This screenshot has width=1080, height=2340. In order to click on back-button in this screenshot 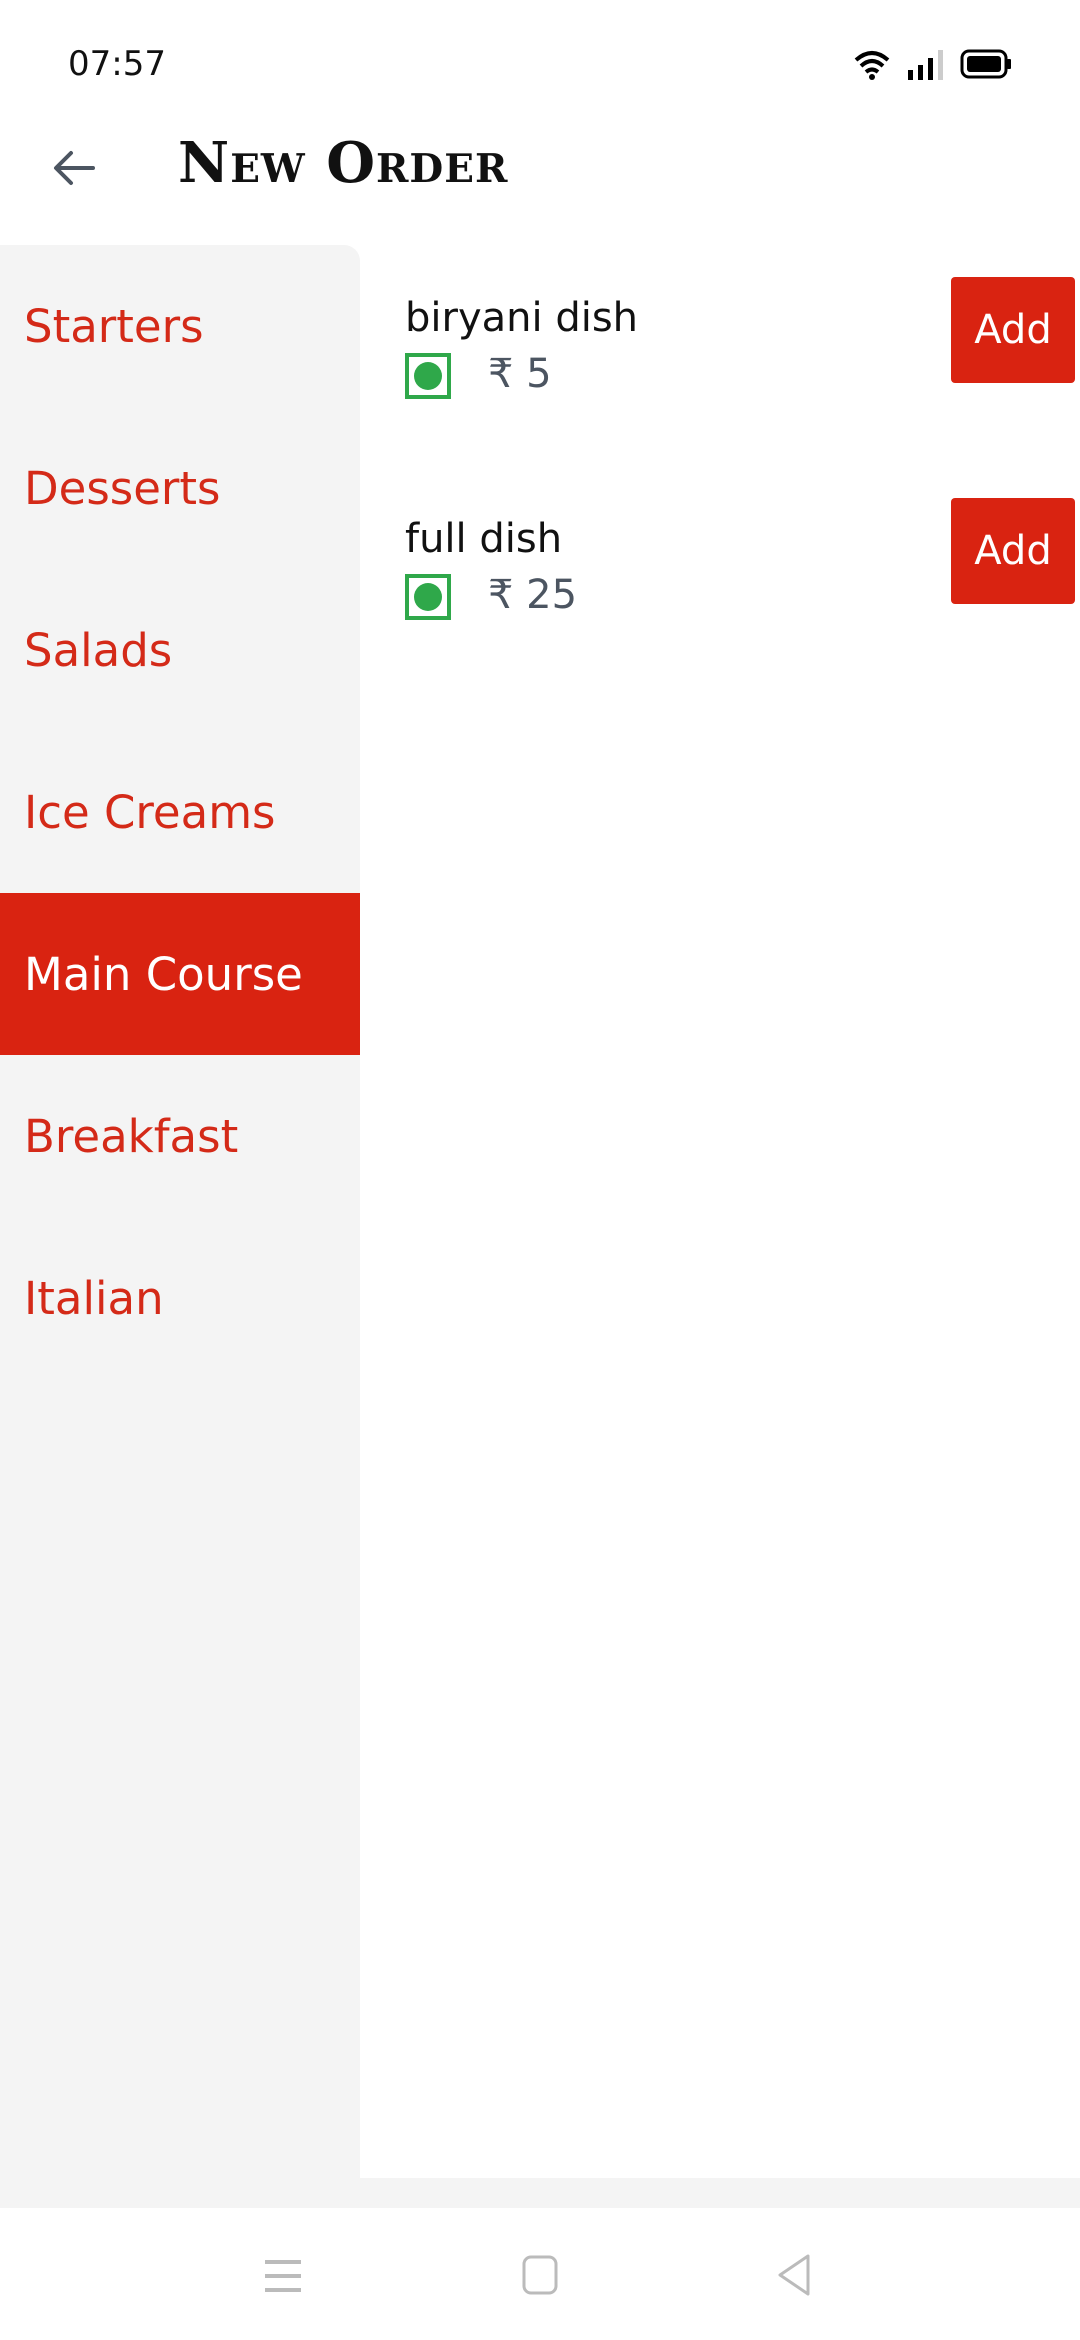, I will do `click(74, 170)`.